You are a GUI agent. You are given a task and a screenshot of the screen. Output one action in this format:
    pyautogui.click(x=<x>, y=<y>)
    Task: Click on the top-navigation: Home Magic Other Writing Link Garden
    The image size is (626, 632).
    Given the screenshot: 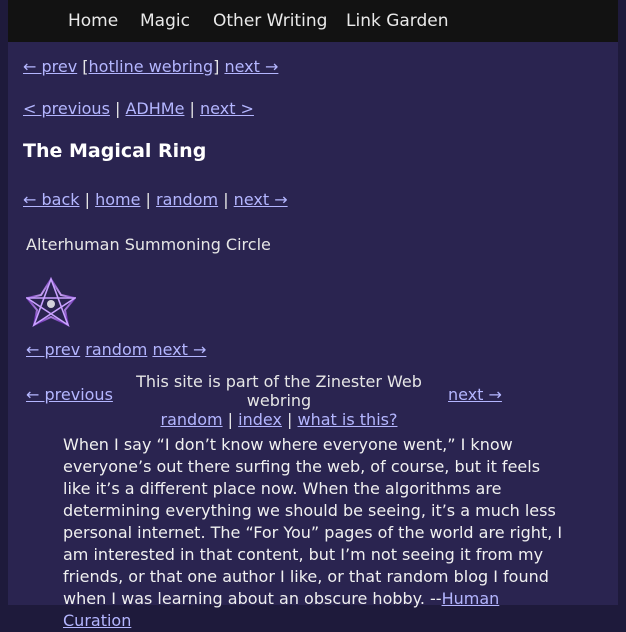 What is the action you would take?
    pyautogui.click(x=313, y=21)
    